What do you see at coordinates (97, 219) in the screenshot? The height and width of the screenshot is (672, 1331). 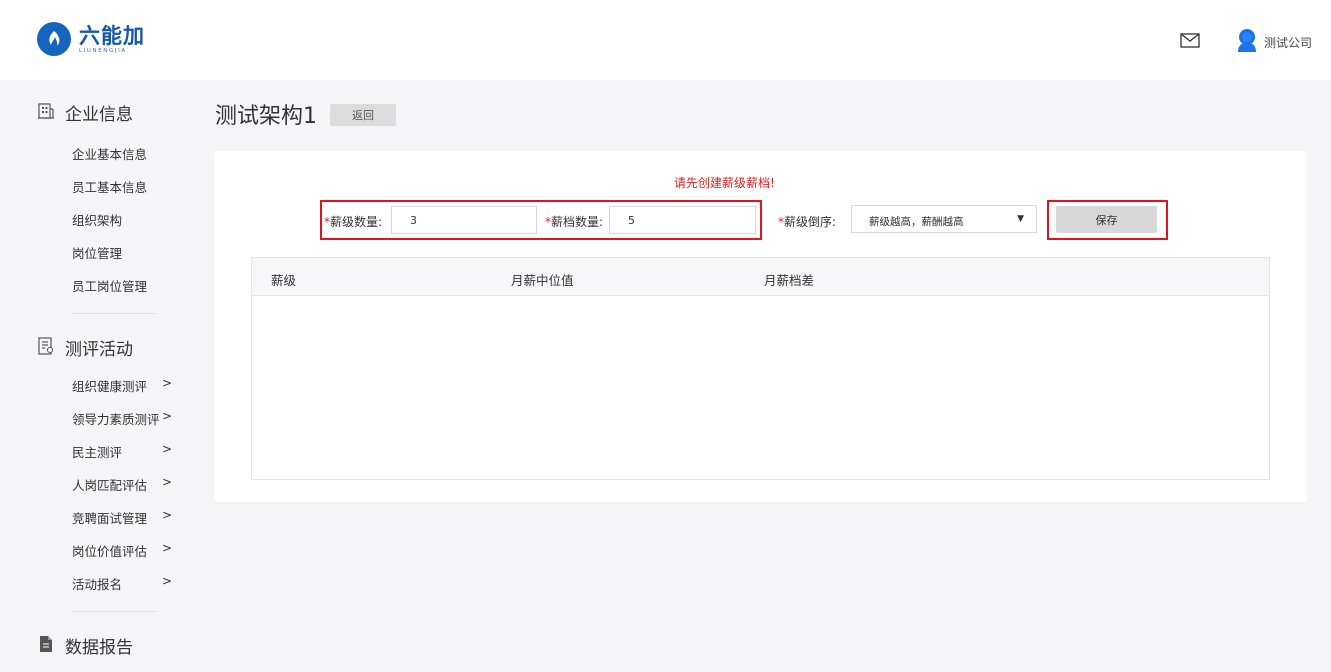 I see `sidebar-item-org-structure: 组织架构` at bounding box center [97, 219].